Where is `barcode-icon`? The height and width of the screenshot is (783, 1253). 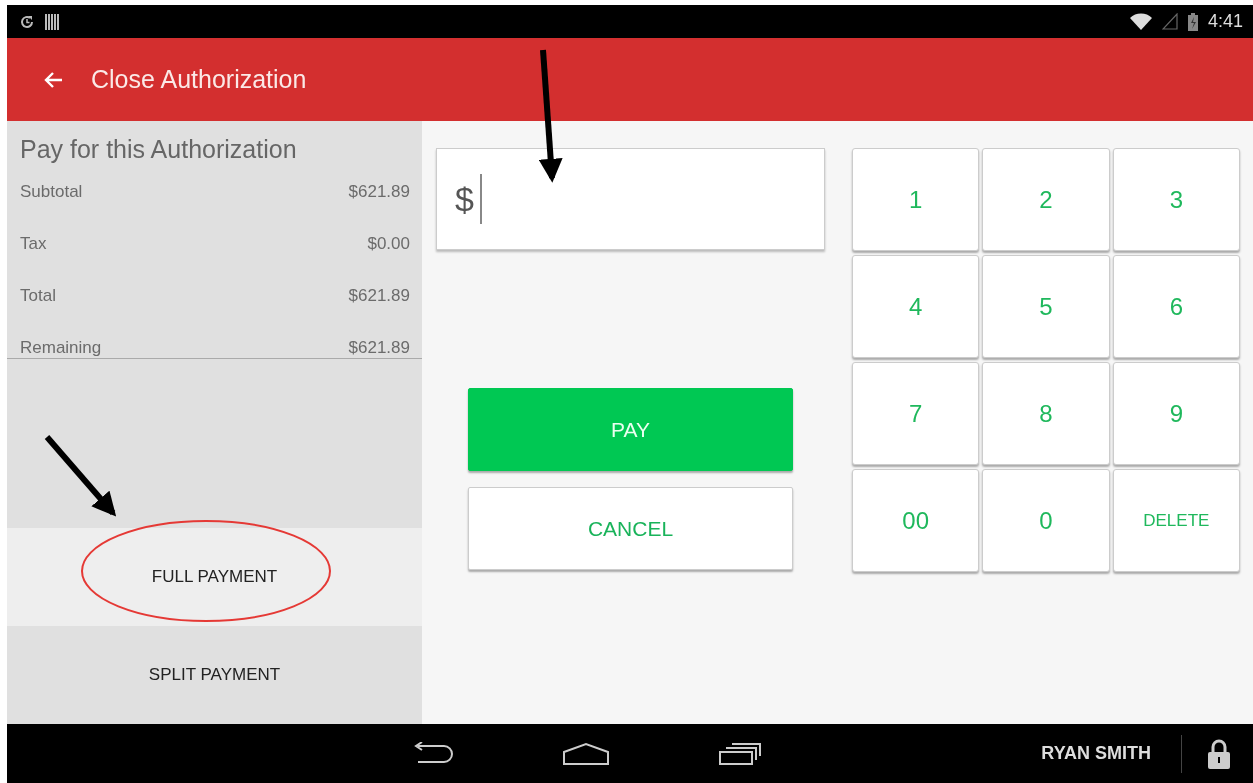
barcode-icon is located at coordinates (52, 21).